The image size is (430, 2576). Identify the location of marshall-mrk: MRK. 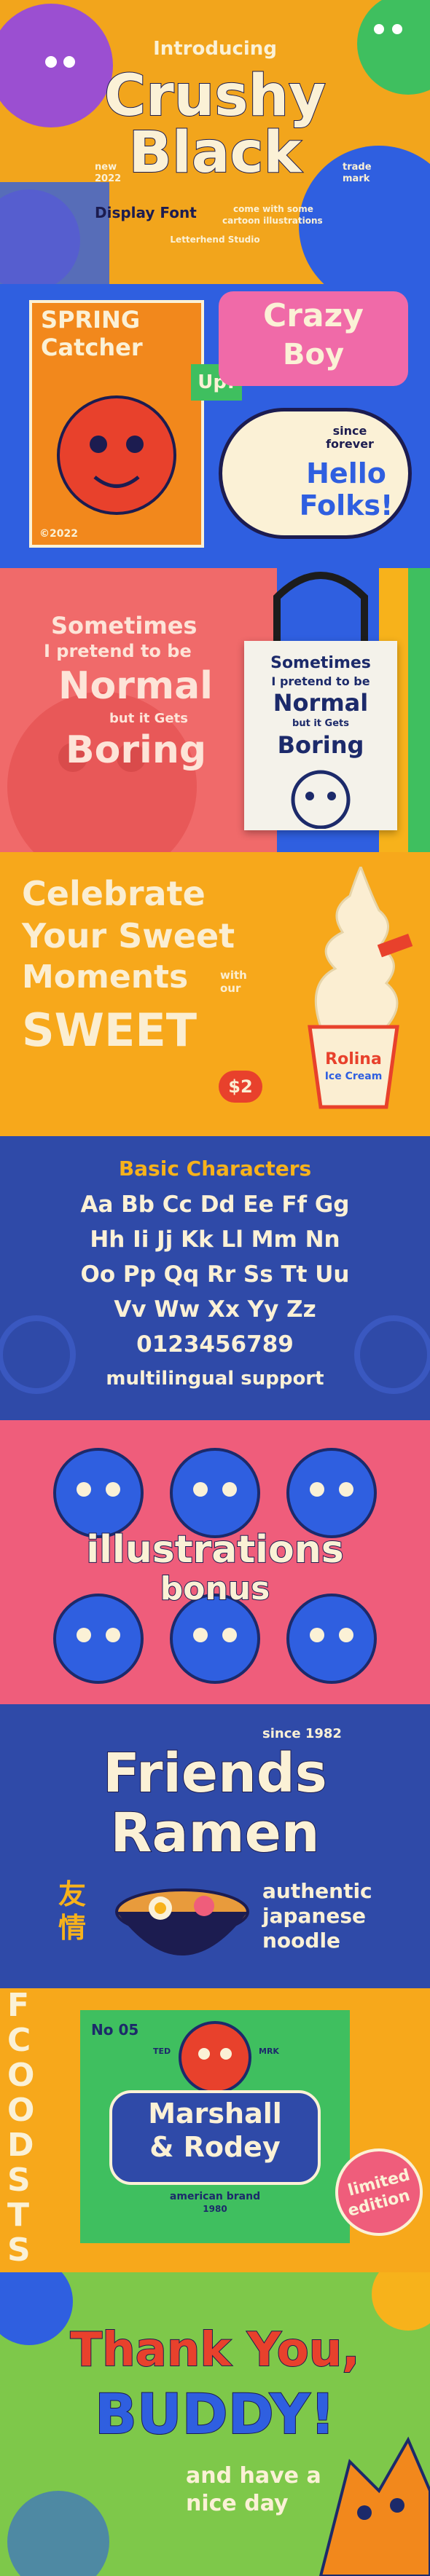
(269, 2051).